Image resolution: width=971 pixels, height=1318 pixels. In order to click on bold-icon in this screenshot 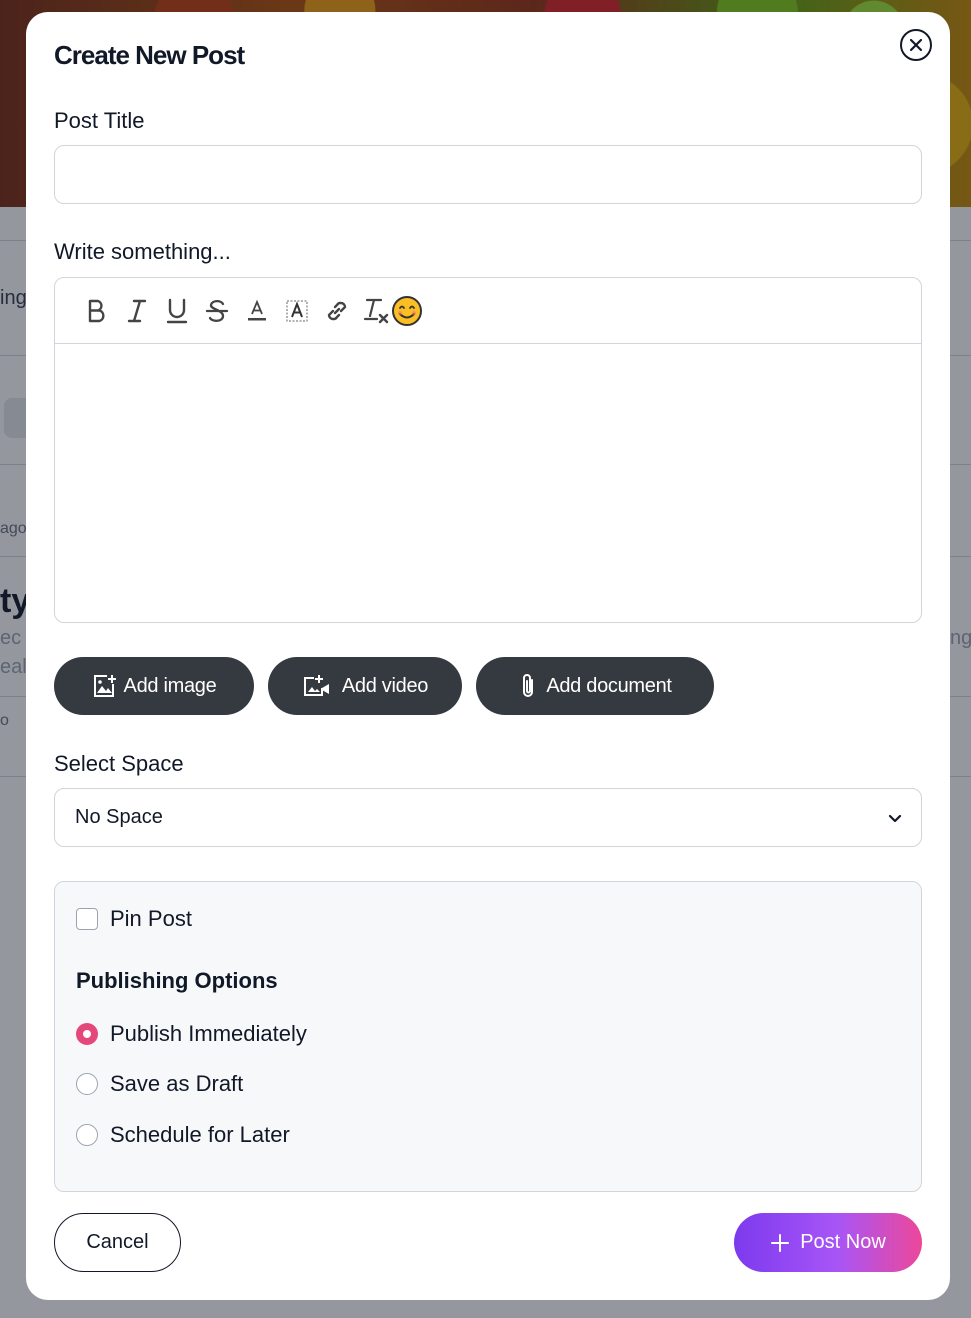, I will do `click(96, 310)`.